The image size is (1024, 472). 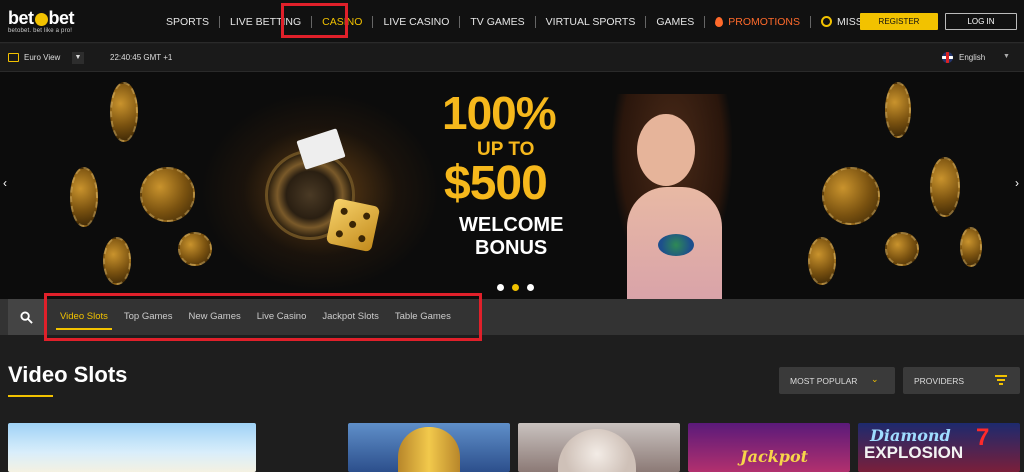 What do you see at coordinates (939, 381) in the screenshot?
I see `providers-dropdown-label: PROVIDERS` at bounding box center [939, 381].